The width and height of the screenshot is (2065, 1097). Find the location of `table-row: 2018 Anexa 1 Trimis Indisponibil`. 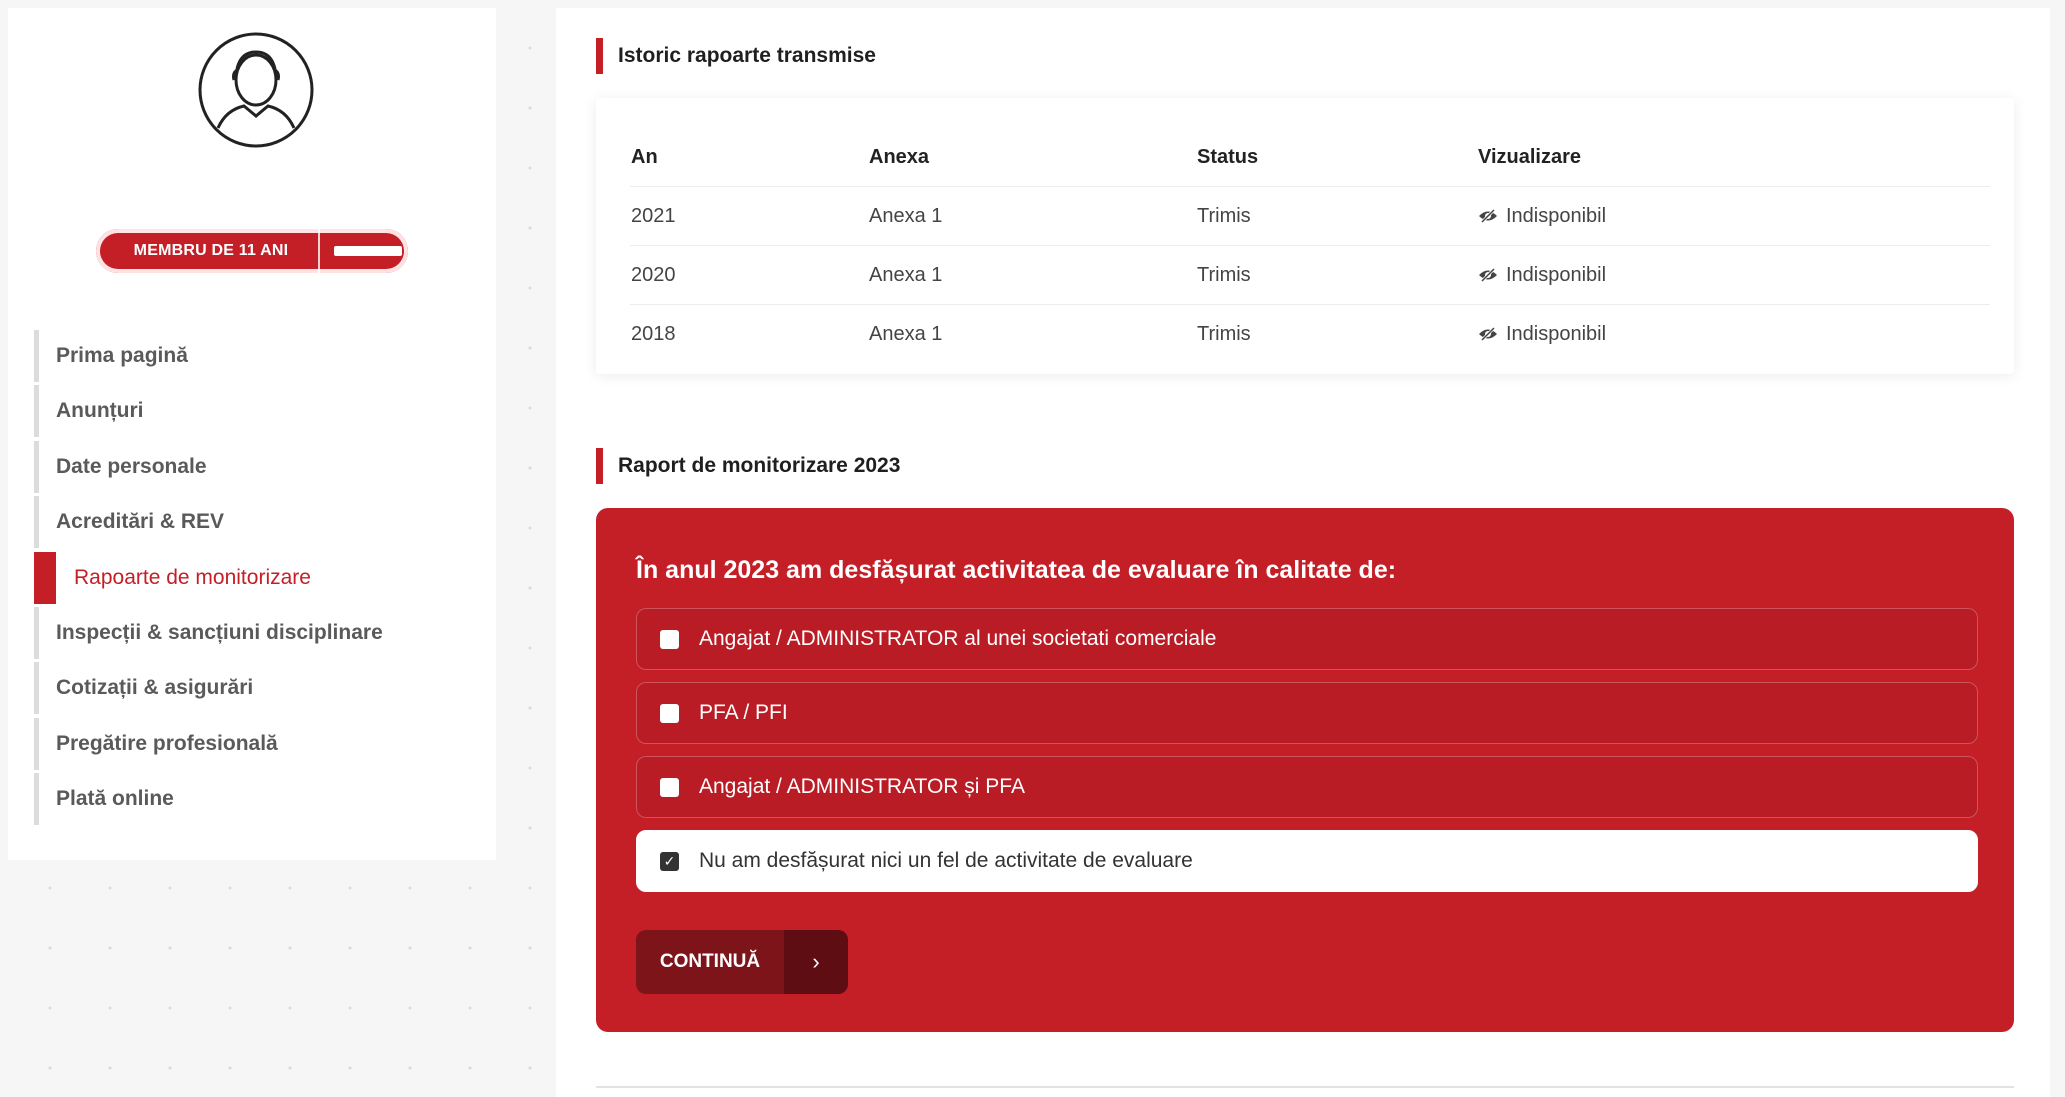

table-row: 2018 Anexa 1 Trimis Indisponibil is located at coordinates (1310, 334).